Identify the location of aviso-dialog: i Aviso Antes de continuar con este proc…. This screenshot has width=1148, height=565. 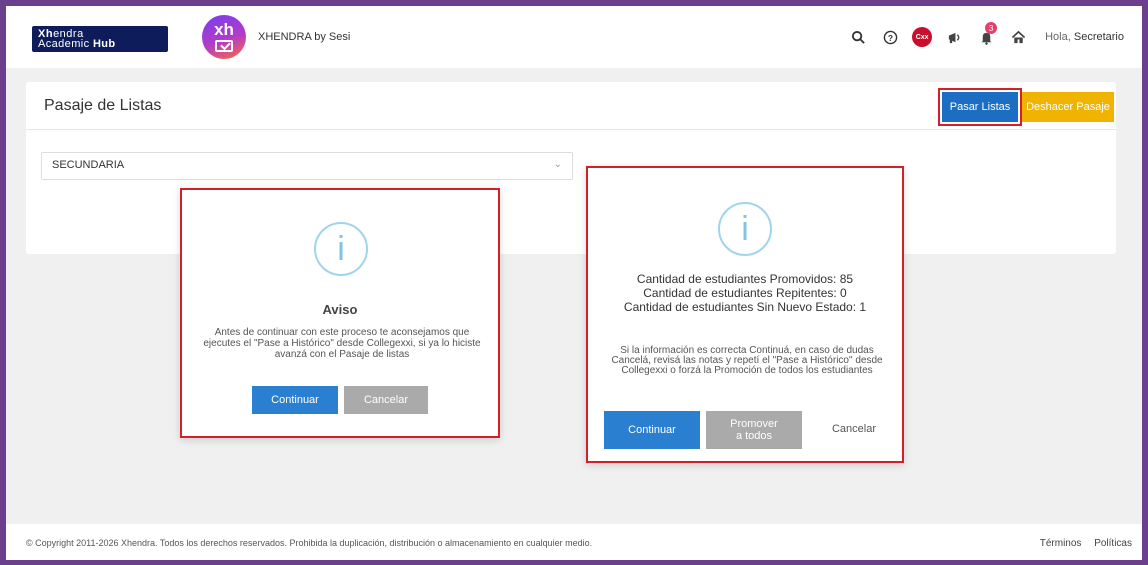
(340, 313).